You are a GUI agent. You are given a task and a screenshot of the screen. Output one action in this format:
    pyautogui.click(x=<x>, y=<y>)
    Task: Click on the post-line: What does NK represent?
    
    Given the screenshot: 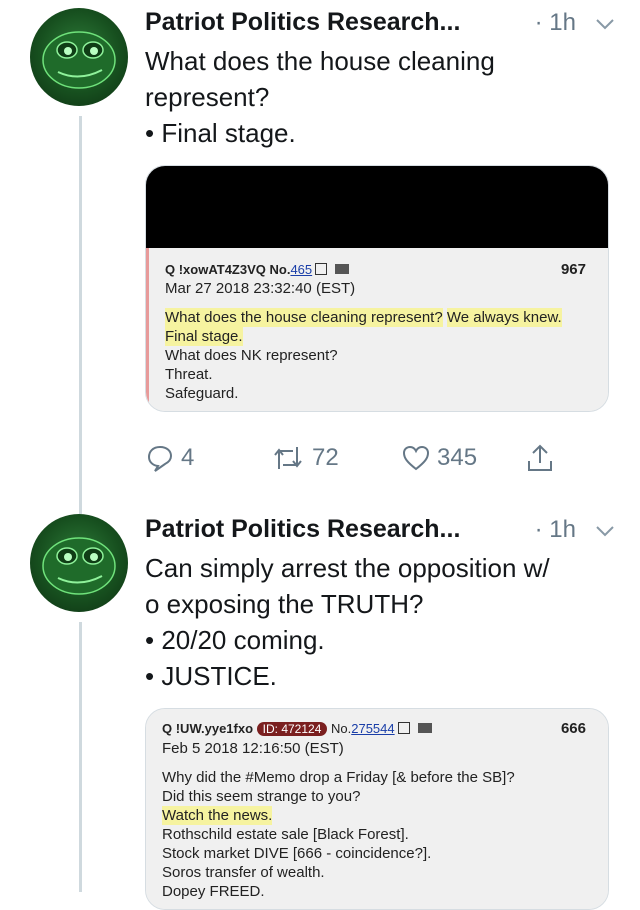 What is the action you would take?
    pyautogui.click(x=251, y=355)
    